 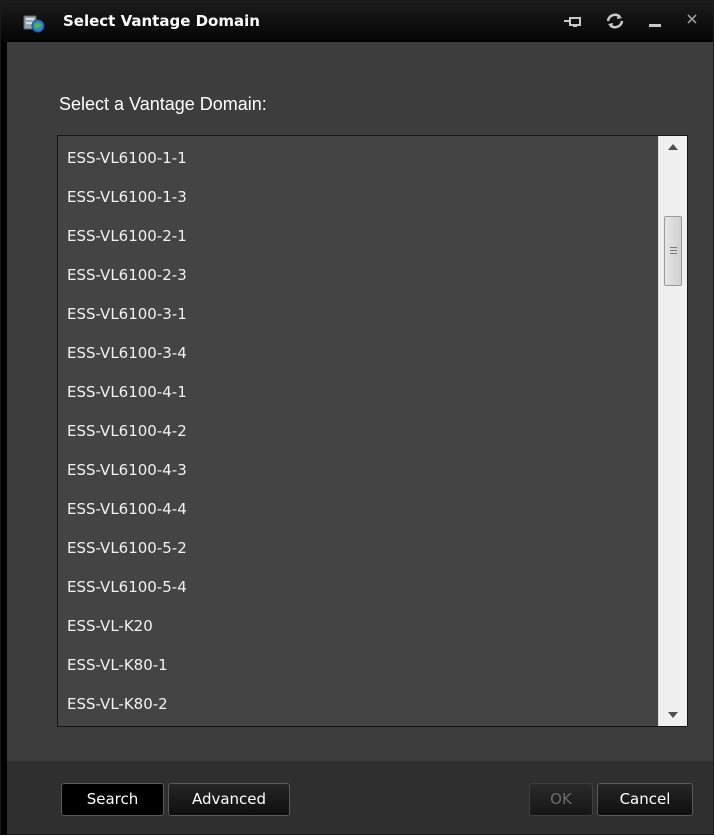 I want to click on domain-list-item: ESS-VL6100-1-3, so click(x=358, y=197).